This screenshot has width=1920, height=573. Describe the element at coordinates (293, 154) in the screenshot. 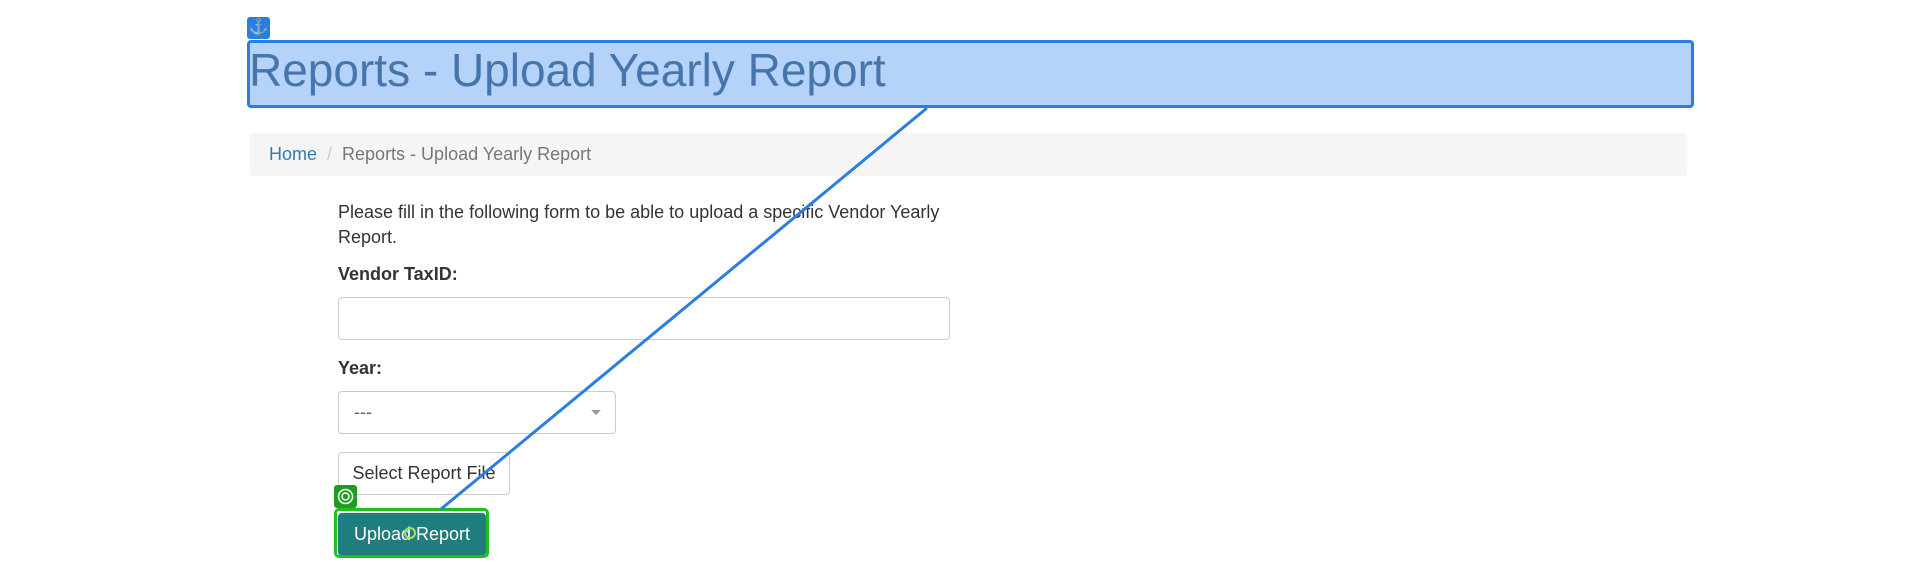

I see `breadcrumb-home-link: Home` at that location.